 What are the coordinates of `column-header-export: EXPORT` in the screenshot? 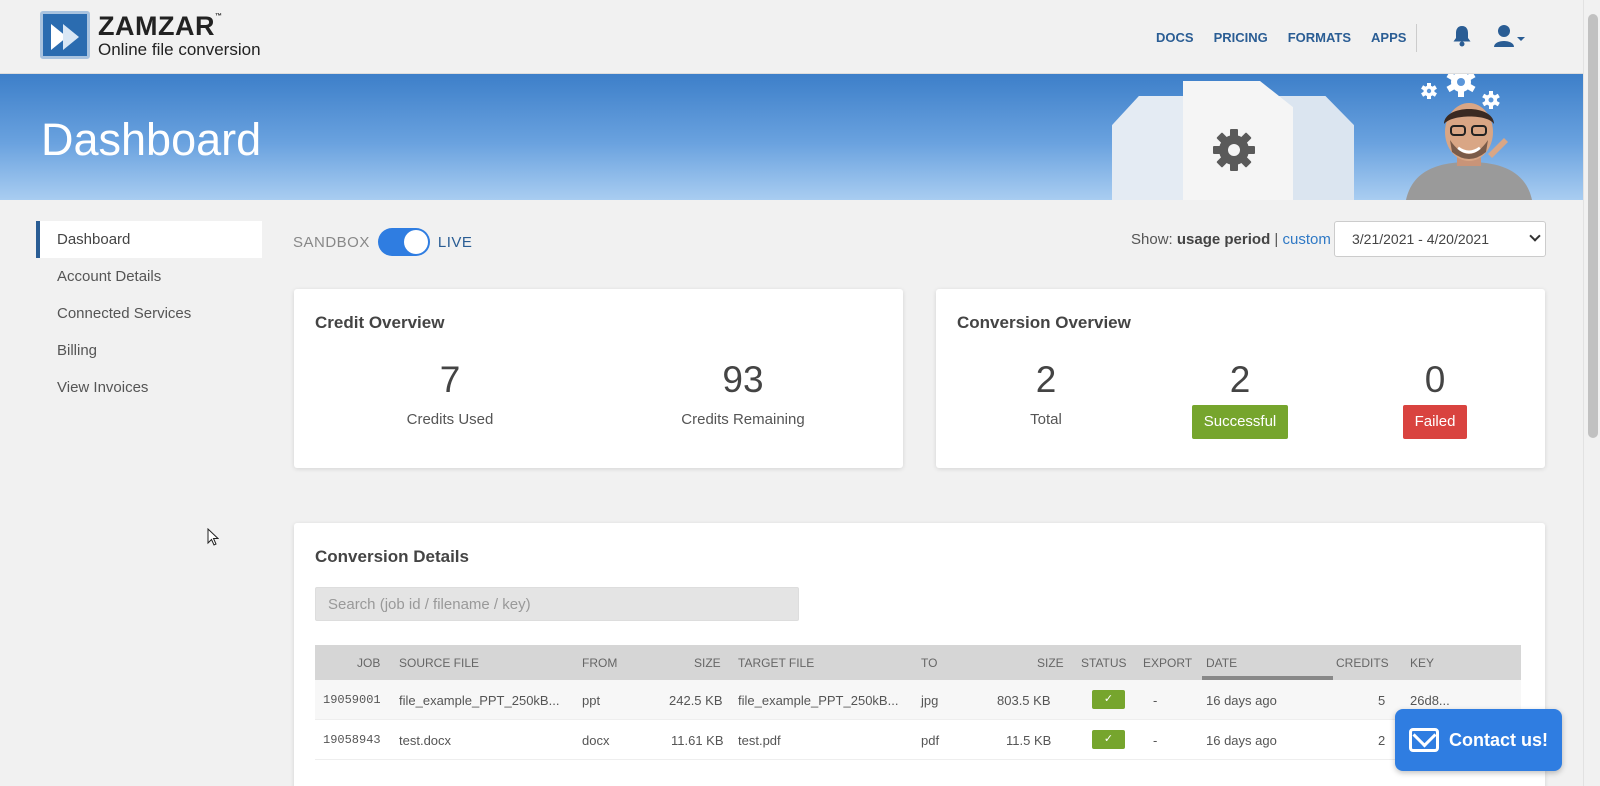 It's located at (1167, 663).